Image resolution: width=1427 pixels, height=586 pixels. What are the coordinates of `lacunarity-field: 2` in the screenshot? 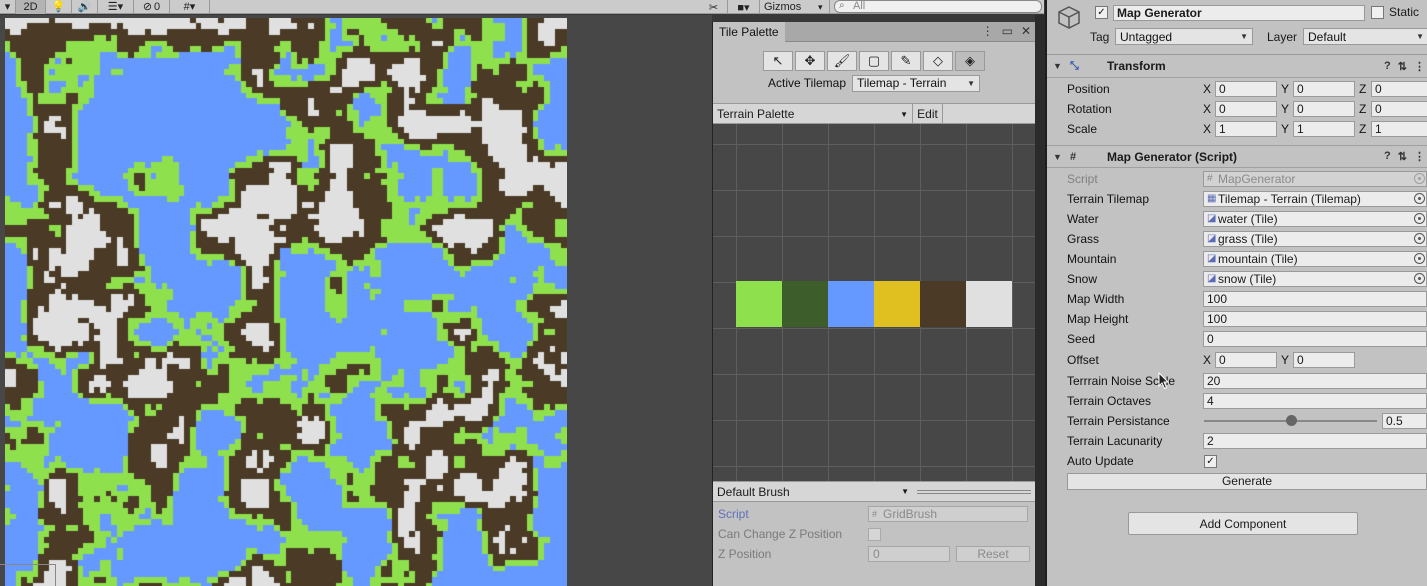 It's located at (1315, 441).